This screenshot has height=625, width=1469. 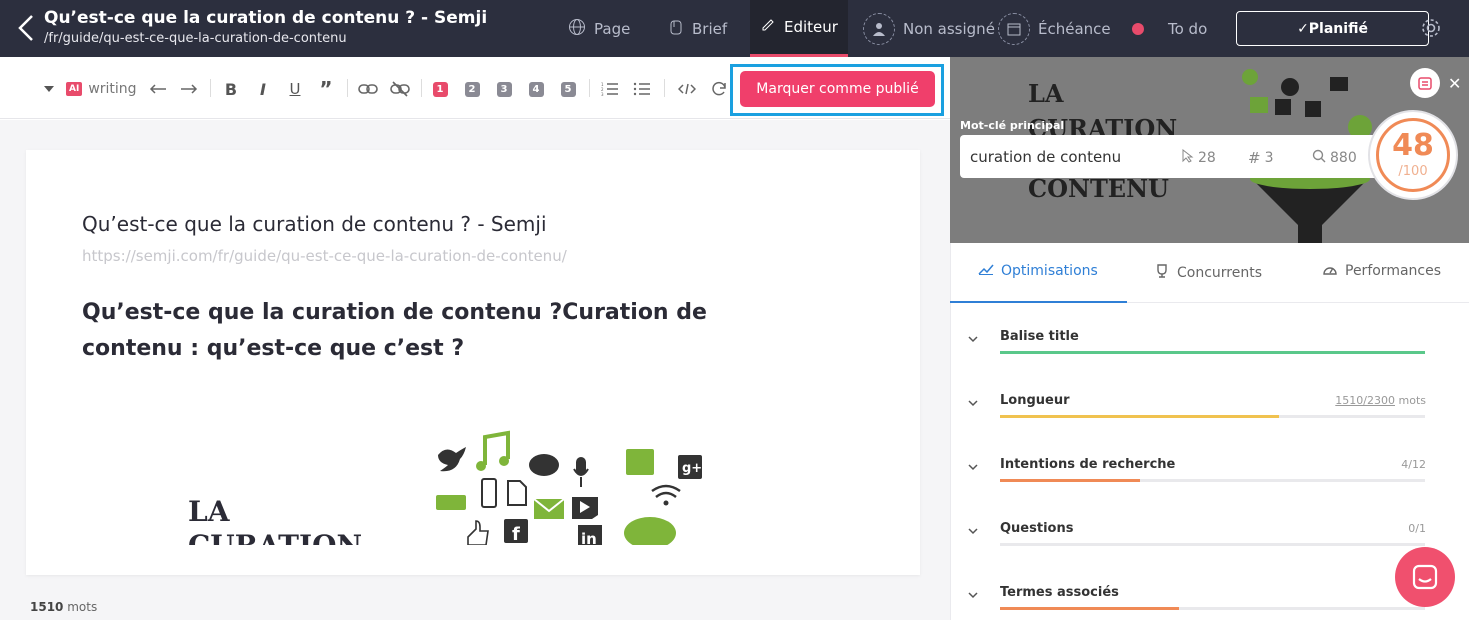 What do you see at coordinates (1413, 171) in the screenshot?
I see `score-max: /100` at bounding box center [1413, 171].